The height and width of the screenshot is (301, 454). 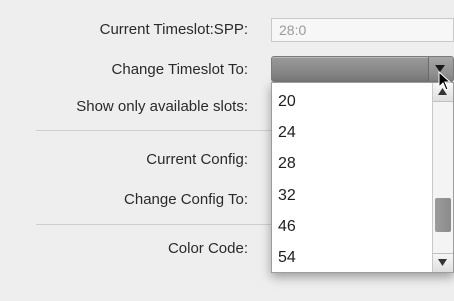 What do you see at coordinates (173, 29) in the screenshot?
I see `current-timeslot-label: Current Timeslot:SPP:` at bounding box center [173, 29].